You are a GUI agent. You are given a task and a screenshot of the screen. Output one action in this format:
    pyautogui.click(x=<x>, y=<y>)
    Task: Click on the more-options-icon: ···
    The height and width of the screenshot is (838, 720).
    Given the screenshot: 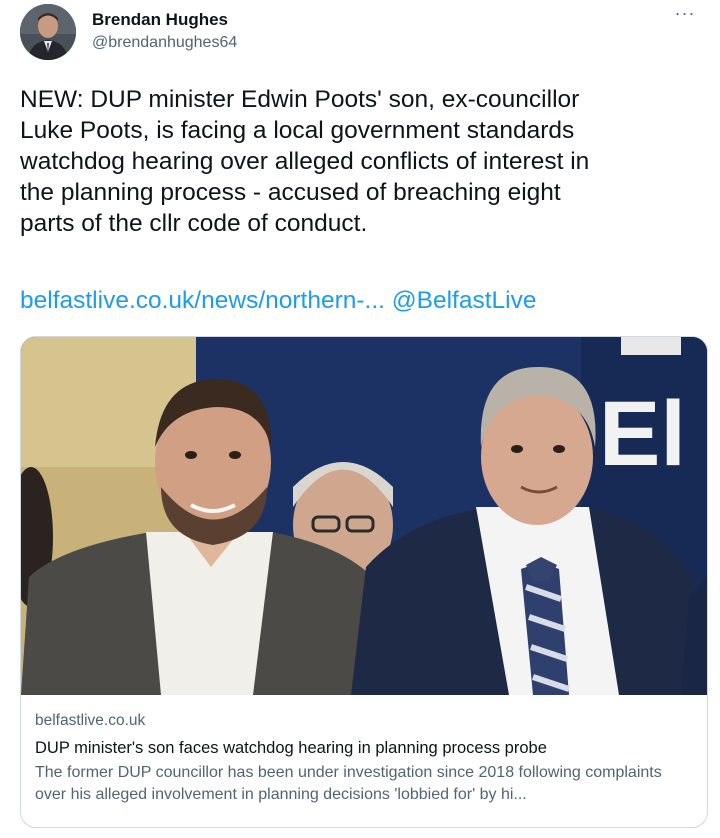 What is the action you would take?
    pyautogui.click(x=685, y=16)
    